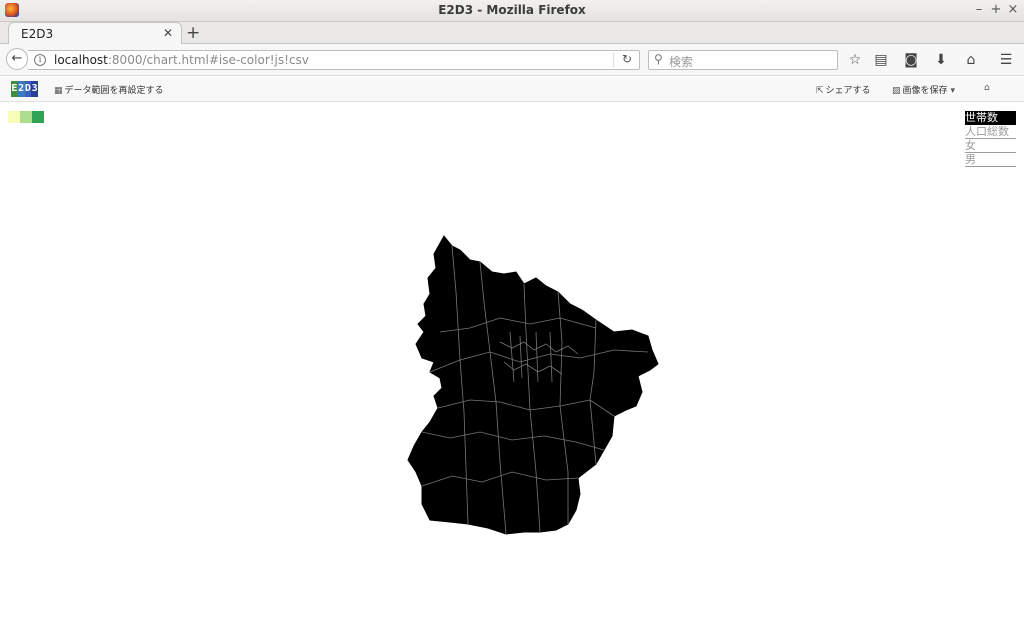 The height and width of the screenshot is (621, 1024). I want to click on map-region-outline, so click(533, 385).